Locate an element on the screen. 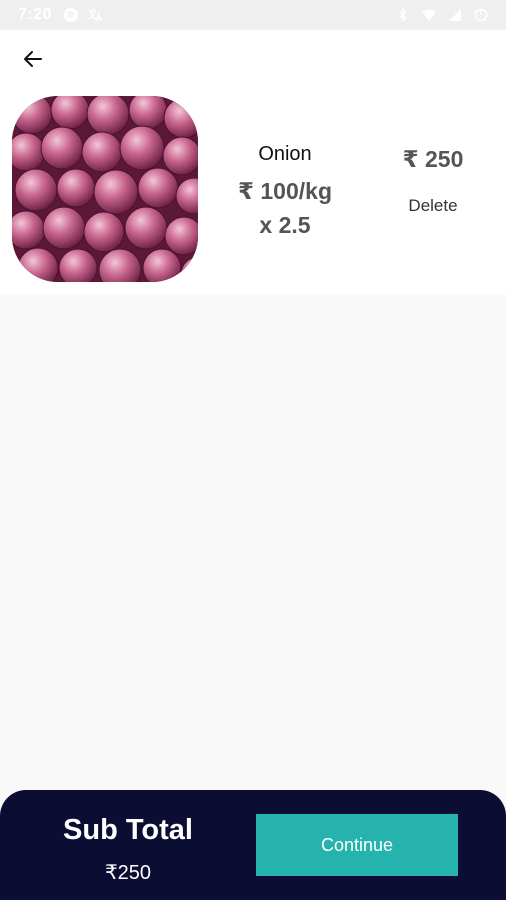 This screenshot has width=506, height=900. battery-icon is located at coordinates (481, 15).